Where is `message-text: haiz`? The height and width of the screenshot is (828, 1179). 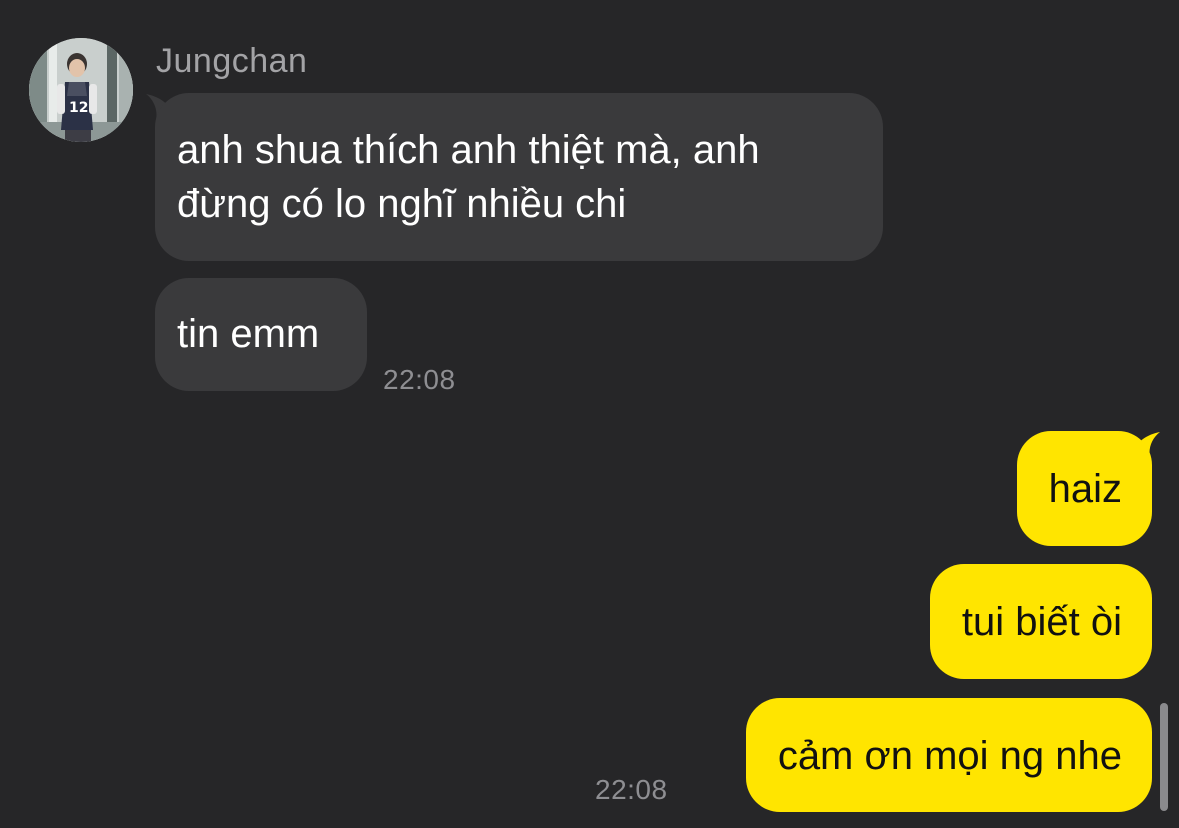
message-text: haiz is located at coordinates (1085, 489).